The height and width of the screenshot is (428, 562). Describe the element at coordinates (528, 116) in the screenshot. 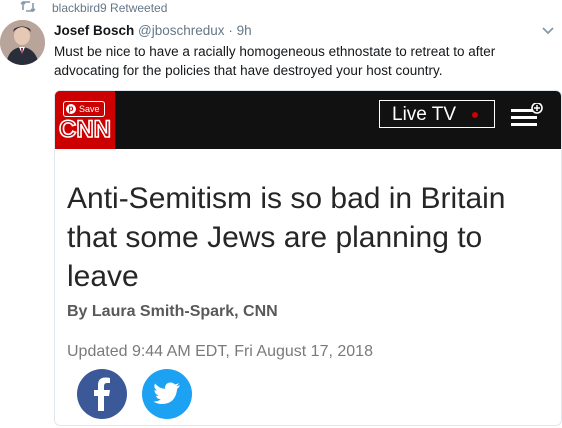

I see `menu-icon` at that location.